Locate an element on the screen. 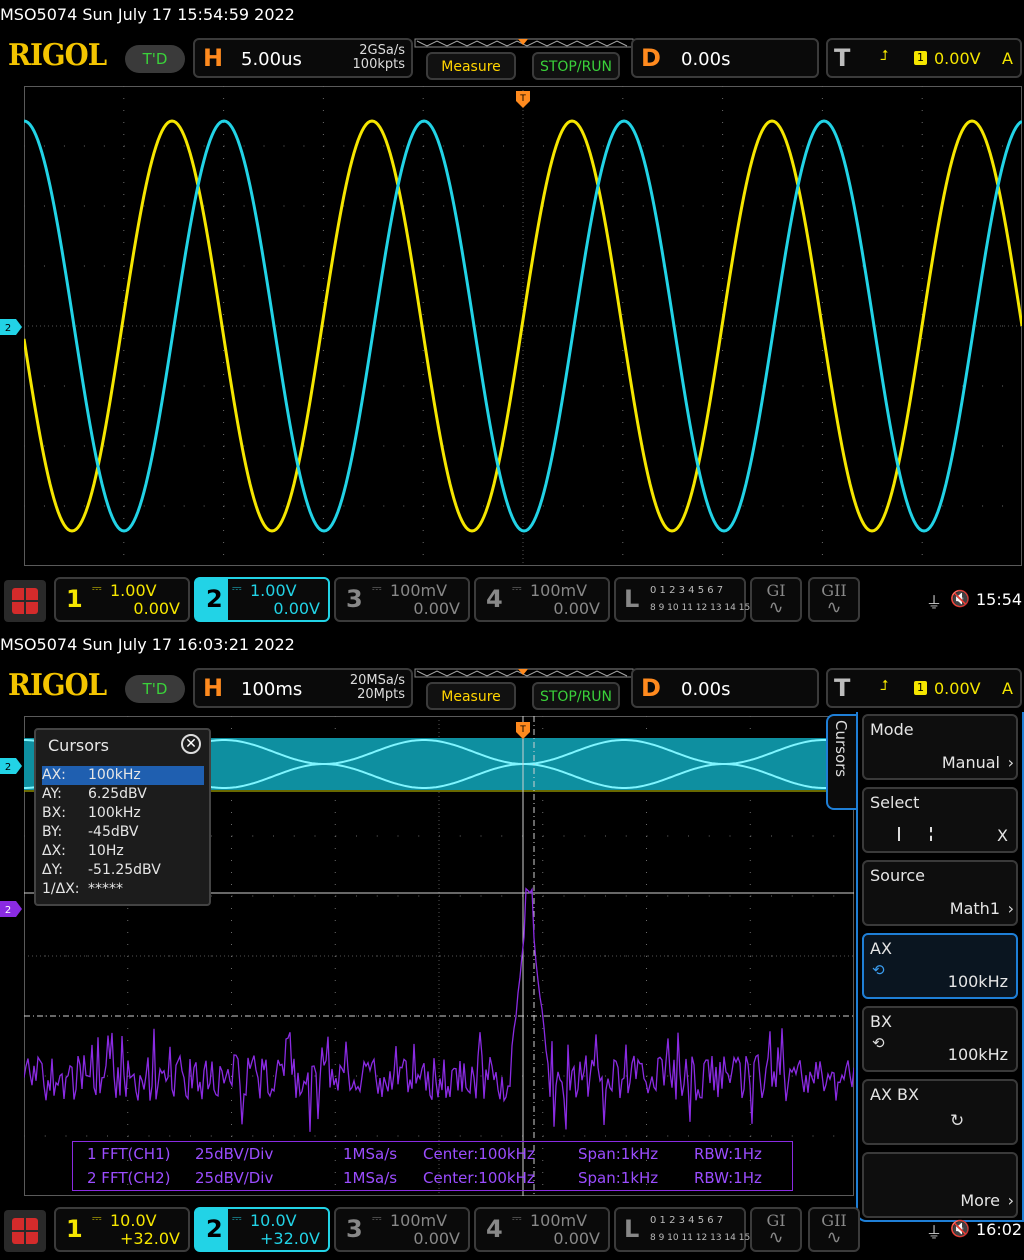  source-menu-item: Source Math1 › is located at coordinates (940, 893).